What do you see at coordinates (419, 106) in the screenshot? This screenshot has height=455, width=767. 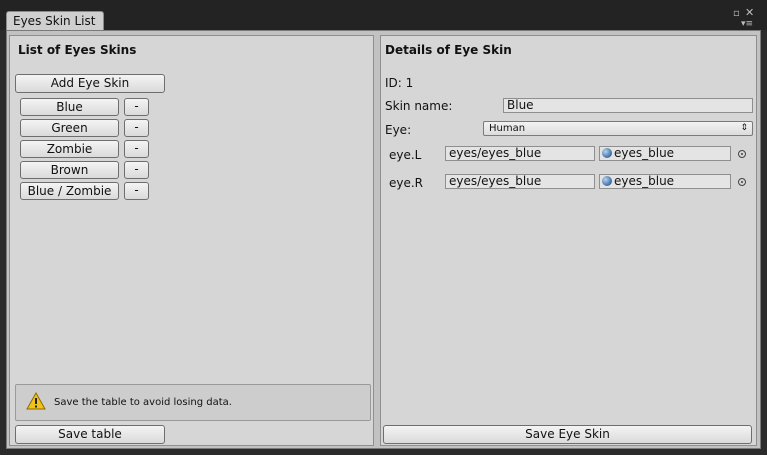 I see `skin-name-label: Skin name:` at bounding box center [419, 106].